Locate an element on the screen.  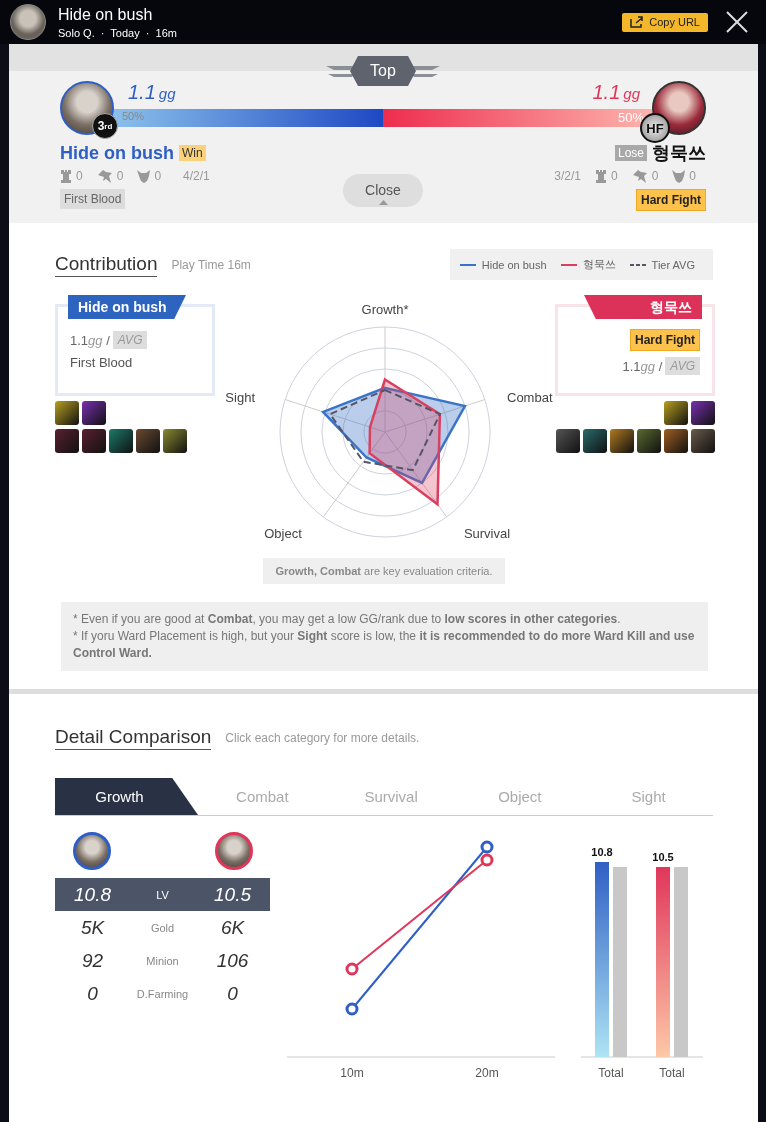
match-title: Hide on bush is located at coordinates (106, 15).